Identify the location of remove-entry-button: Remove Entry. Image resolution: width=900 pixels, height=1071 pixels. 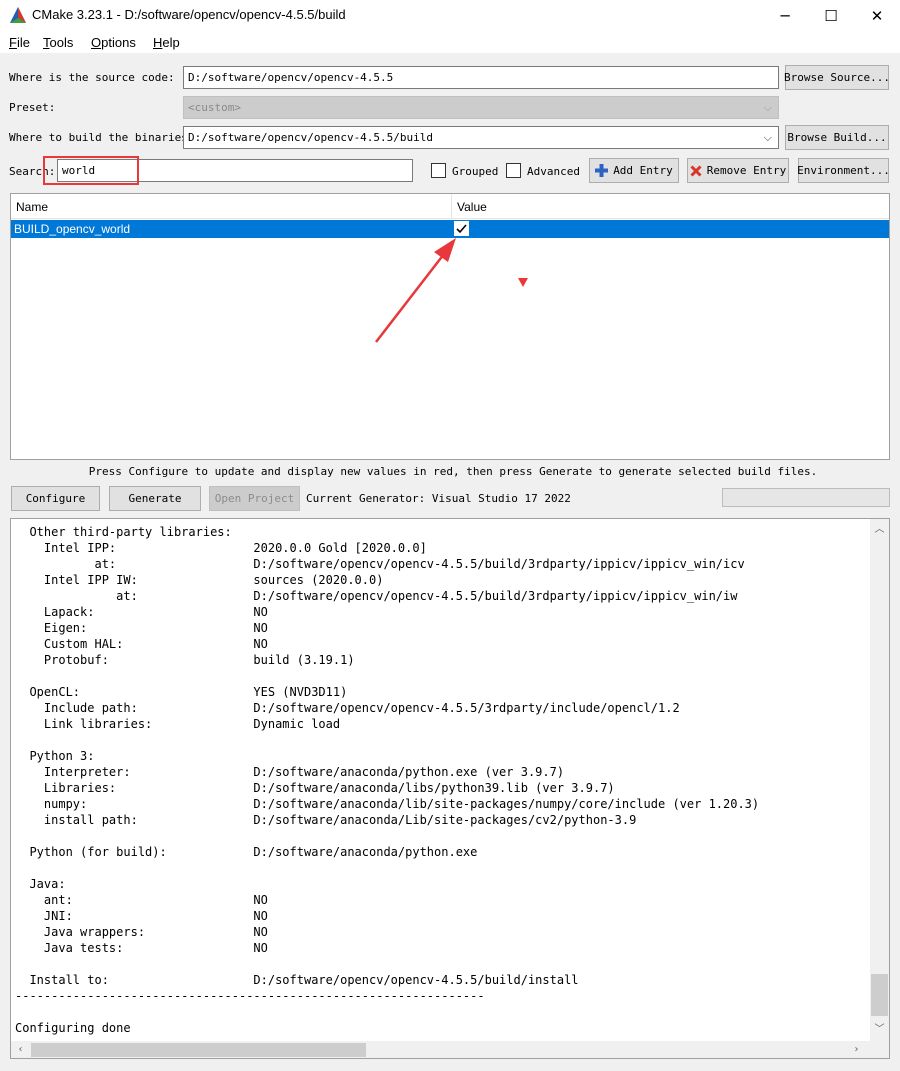
(738, 170).